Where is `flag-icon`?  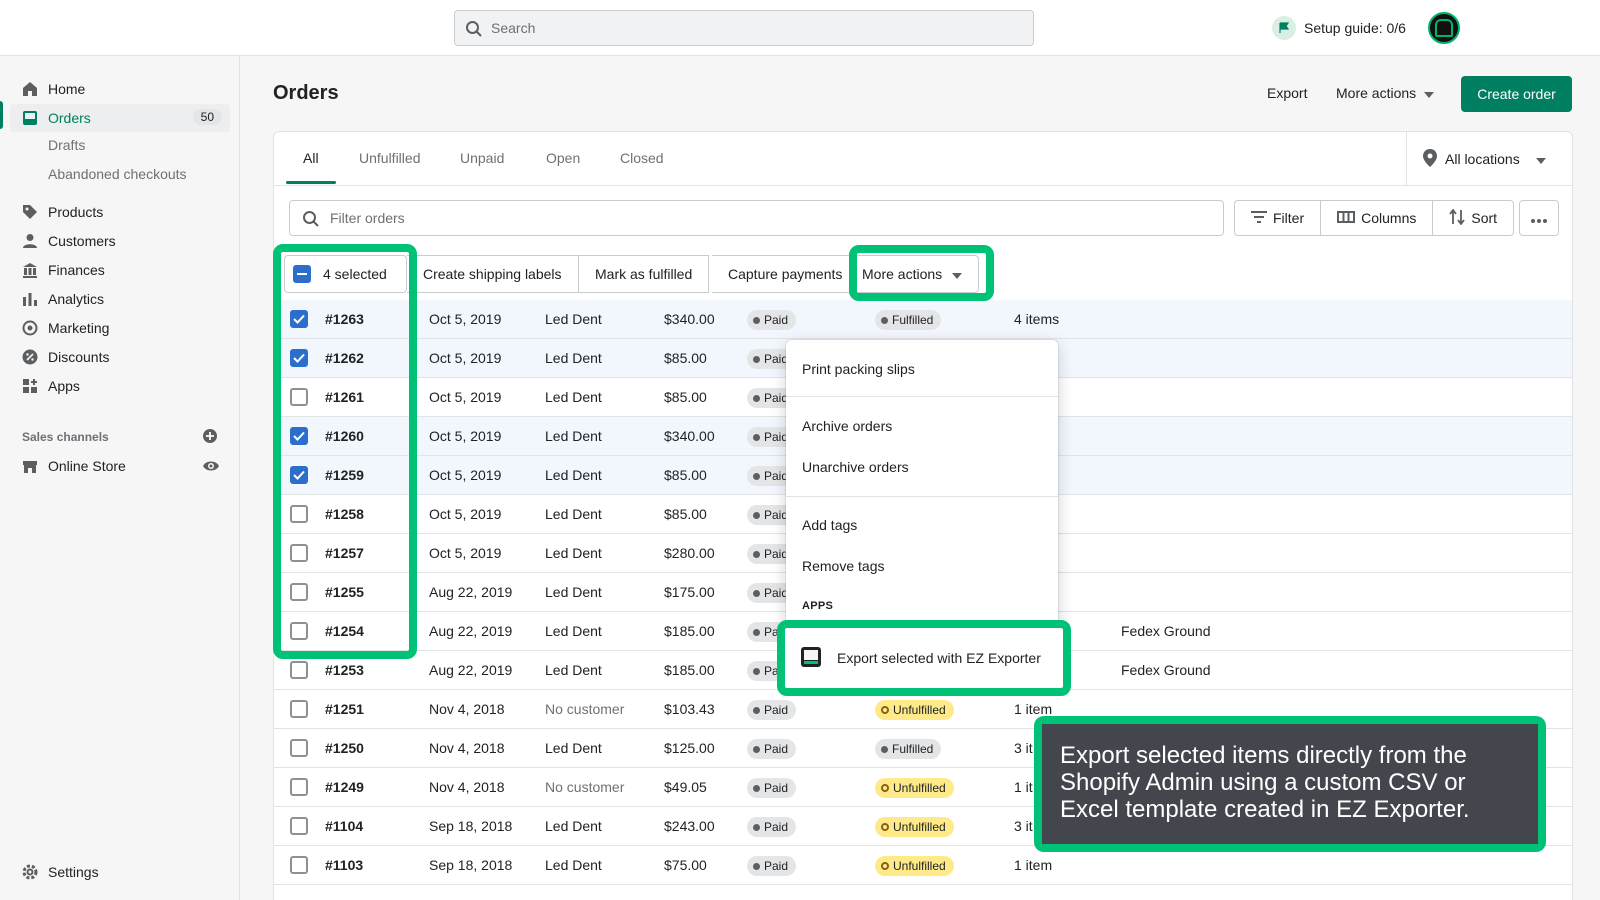 flag-icon is located at coordinates (1284, 28).